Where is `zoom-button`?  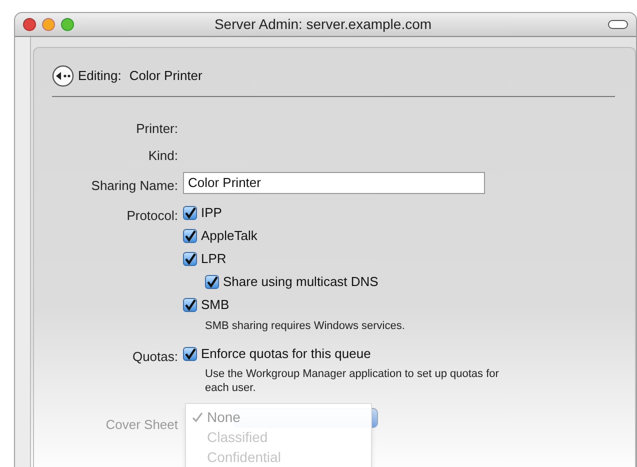
zoom-button is located at coordinates (67, 24).